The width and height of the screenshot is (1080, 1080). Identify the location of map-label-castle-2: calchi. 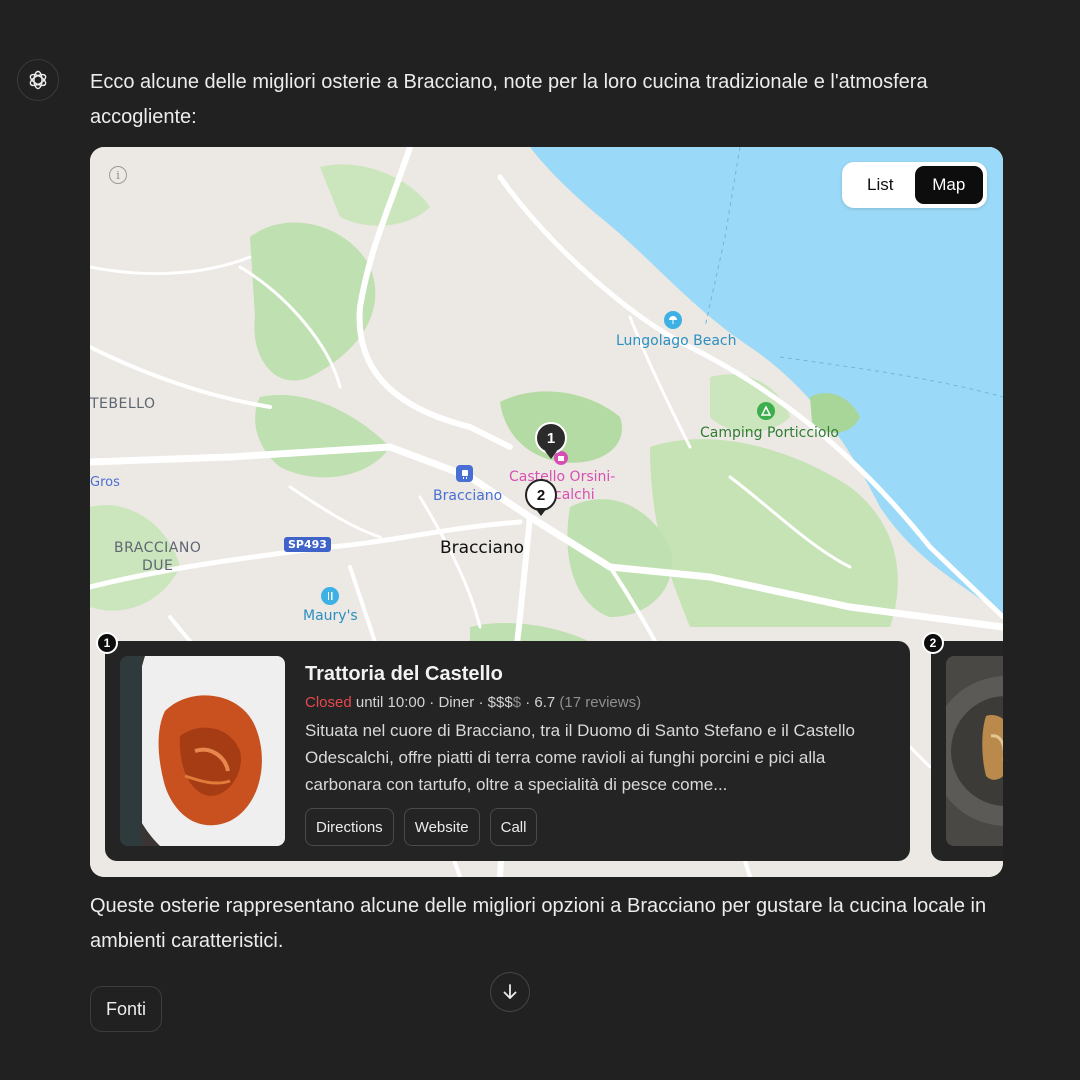
(574, 495).